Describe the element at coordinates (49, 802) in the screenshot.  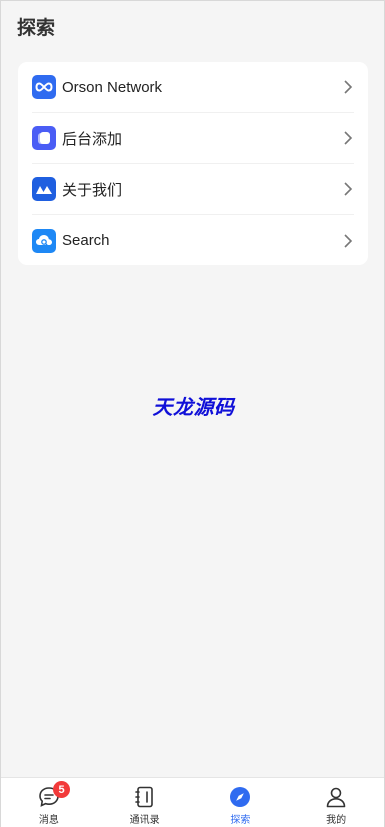
I see `tab-messages: 5 消息` at that location.